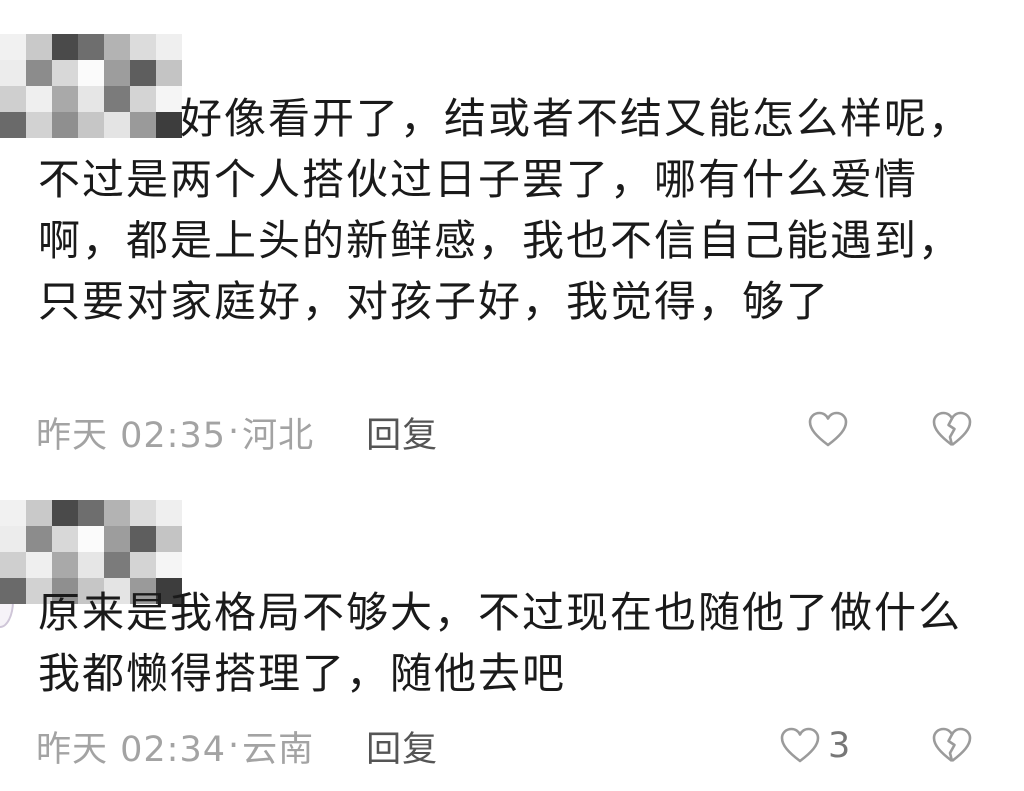  I want to click on comment-meta: 昨天 02:35 · 河北 回复, so click(237, 432).